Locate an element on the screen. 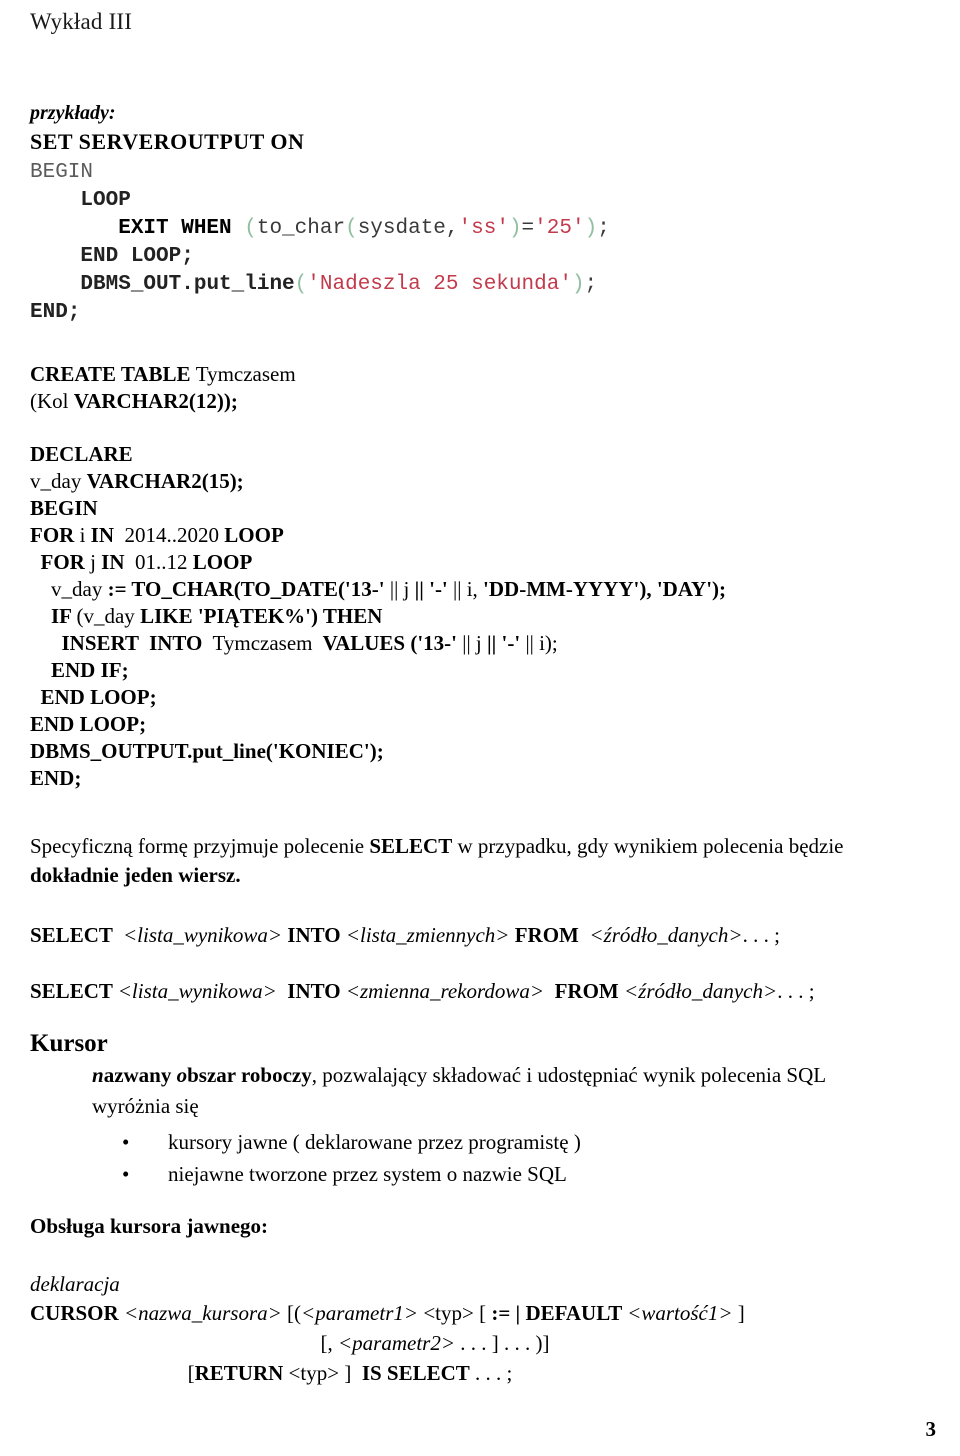  code-token: DBMS_OUTPUT.put_line('KONIEC'); is located at coordinates (207, 751).